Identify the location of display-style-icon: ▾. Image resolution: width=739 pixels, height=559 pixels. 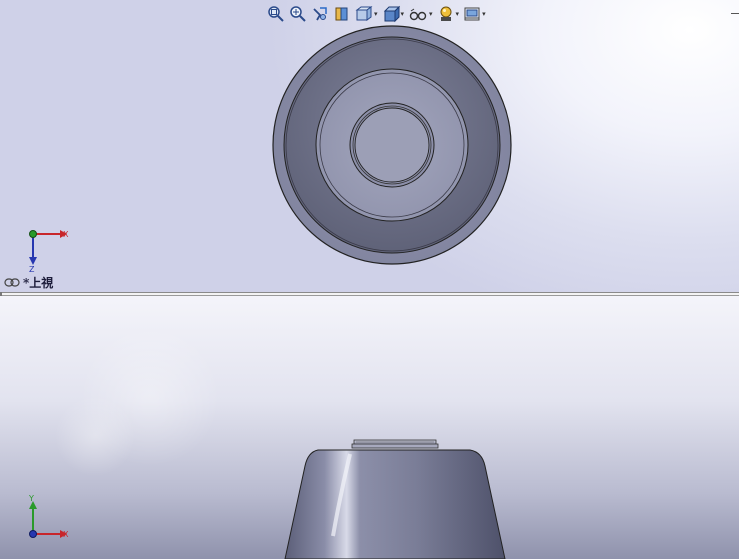
(393, 14).